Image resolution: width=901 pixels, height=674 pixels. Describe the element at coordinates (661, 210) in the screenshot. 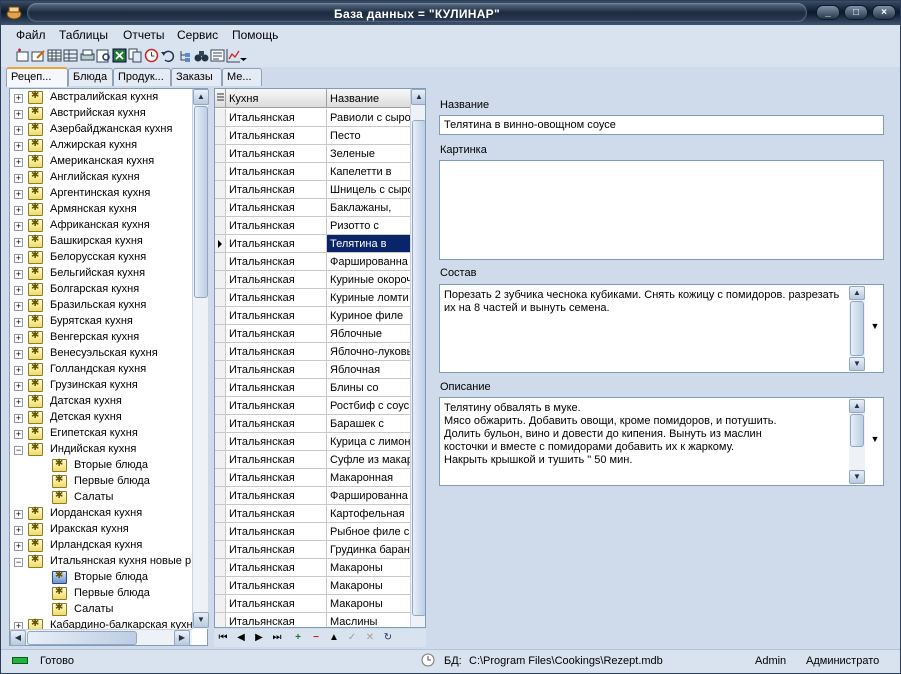

I see `picture-box` at that location.